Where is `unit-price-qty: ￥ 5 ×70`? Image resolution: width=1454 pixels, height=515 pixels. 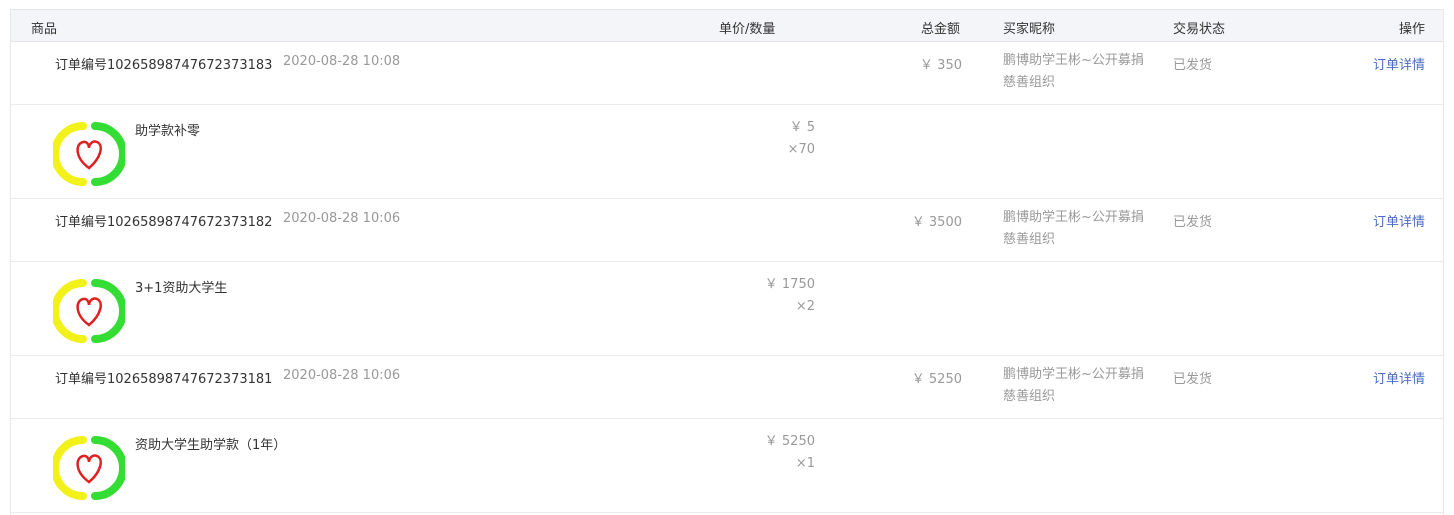 unit-price-qty: ￥ 5 ×70 is located at coordinates (801, 139).